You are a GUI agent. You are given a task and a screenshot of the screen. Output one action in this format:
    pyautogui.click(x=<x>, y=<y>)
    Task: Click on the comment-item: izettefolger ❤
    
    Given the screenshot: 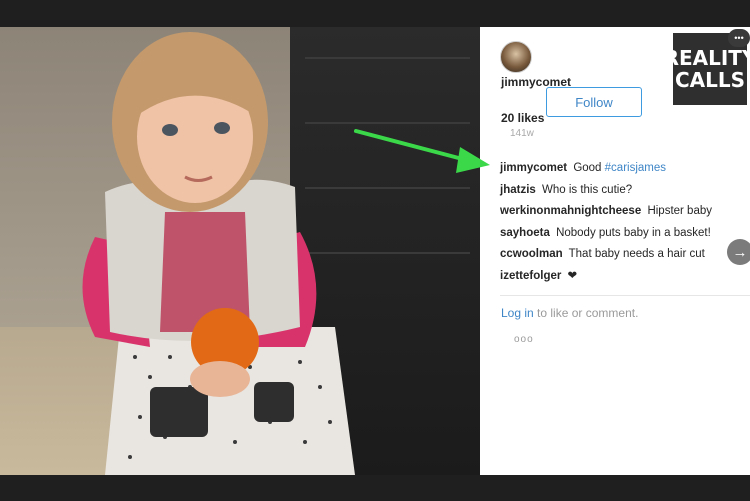 What is the action you would take?
    pyautogui.click(x=625, y=279)
    